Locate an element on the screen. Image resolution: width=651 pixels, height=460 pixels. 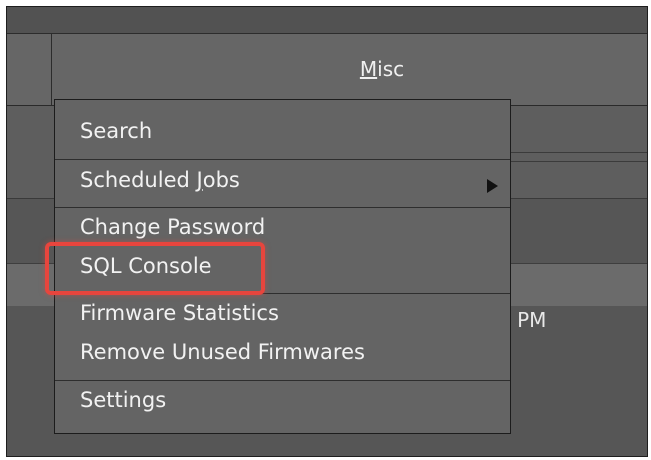
menu-item-search: Search is located at coordinates (116, 131).